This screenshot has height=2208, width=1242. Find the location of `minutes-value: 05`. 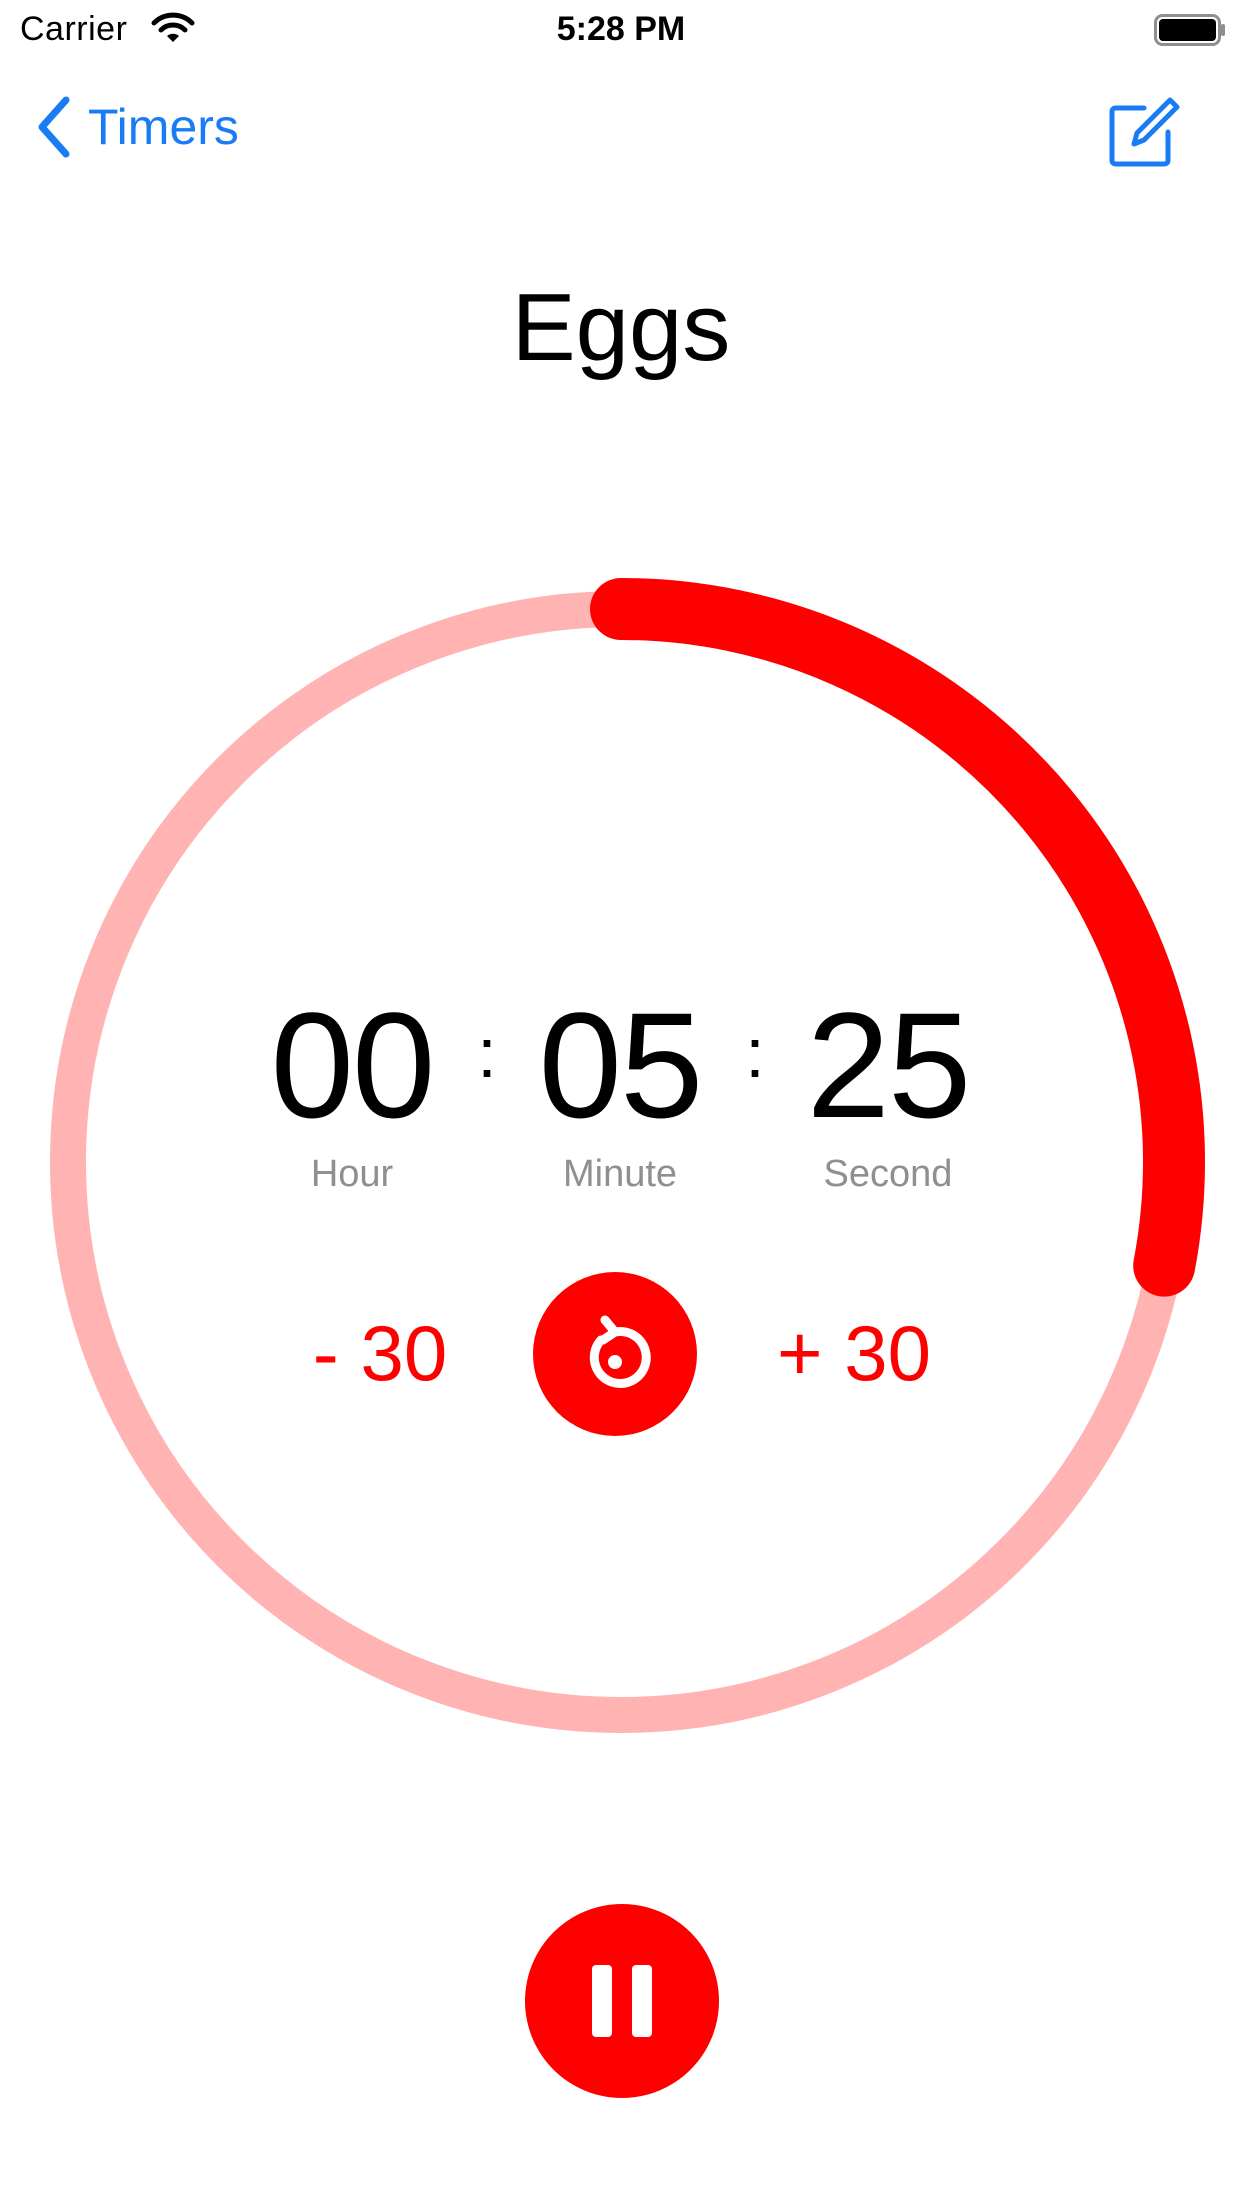

minutes-value: 05 is located at coordinates (621, 1065).